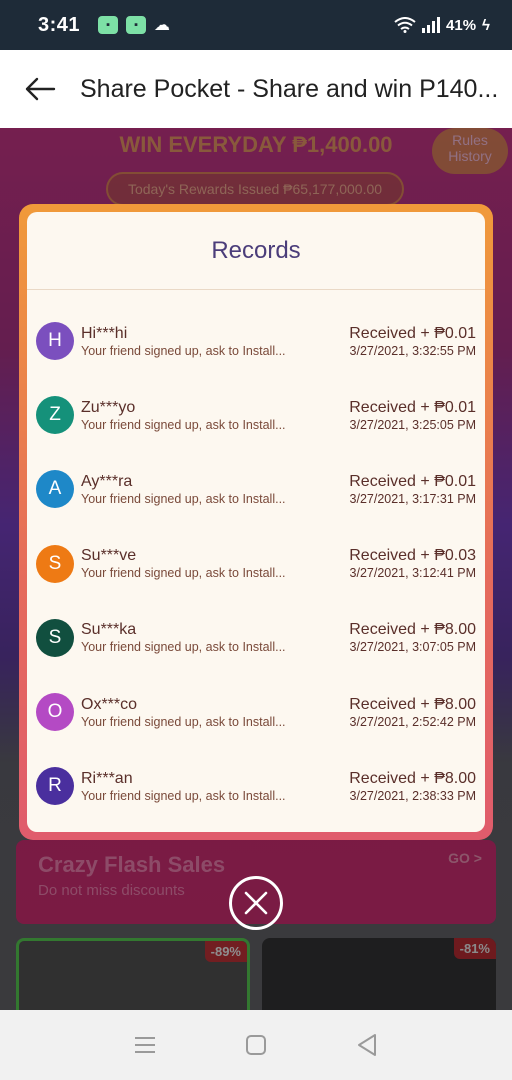  I want to click on close-icon, so click(256, 903).